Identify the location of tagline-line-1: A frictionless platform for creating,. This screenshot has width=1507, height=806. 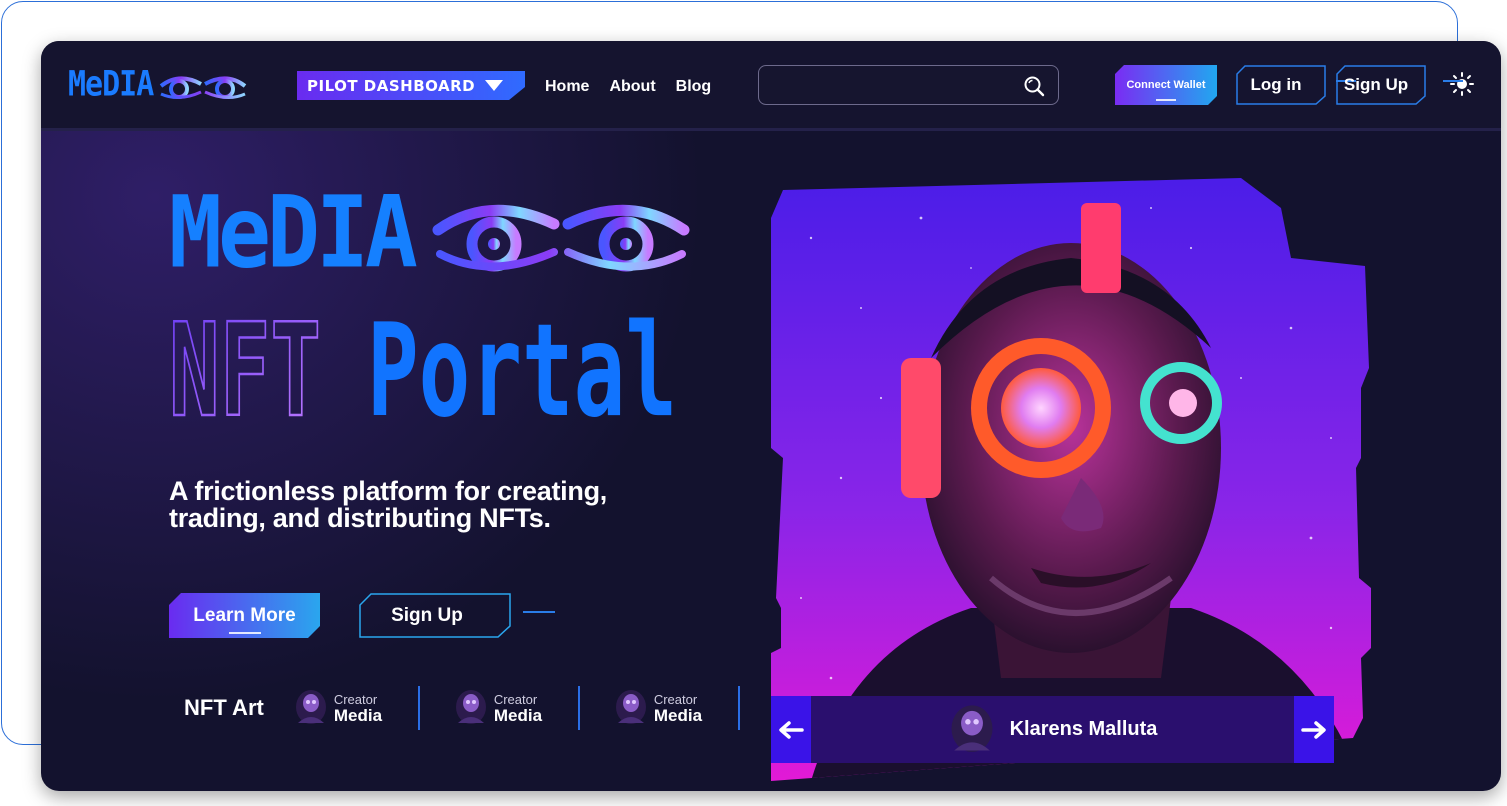
(388, 491).